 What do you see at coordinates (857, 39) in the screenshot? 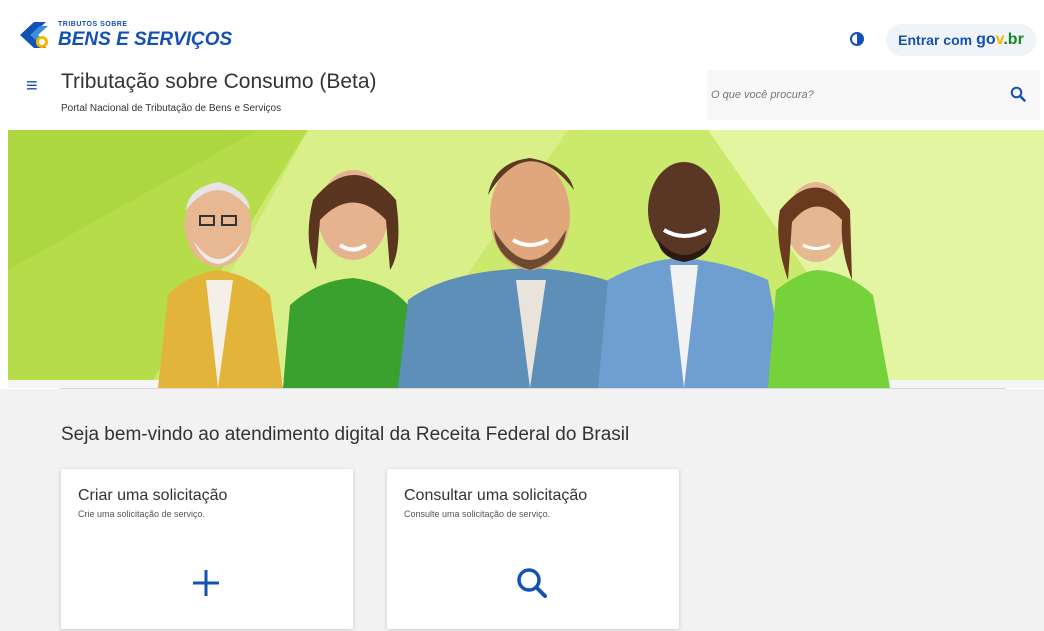
I see `contrast-toggle-icon` at bounding box center [857, 39].